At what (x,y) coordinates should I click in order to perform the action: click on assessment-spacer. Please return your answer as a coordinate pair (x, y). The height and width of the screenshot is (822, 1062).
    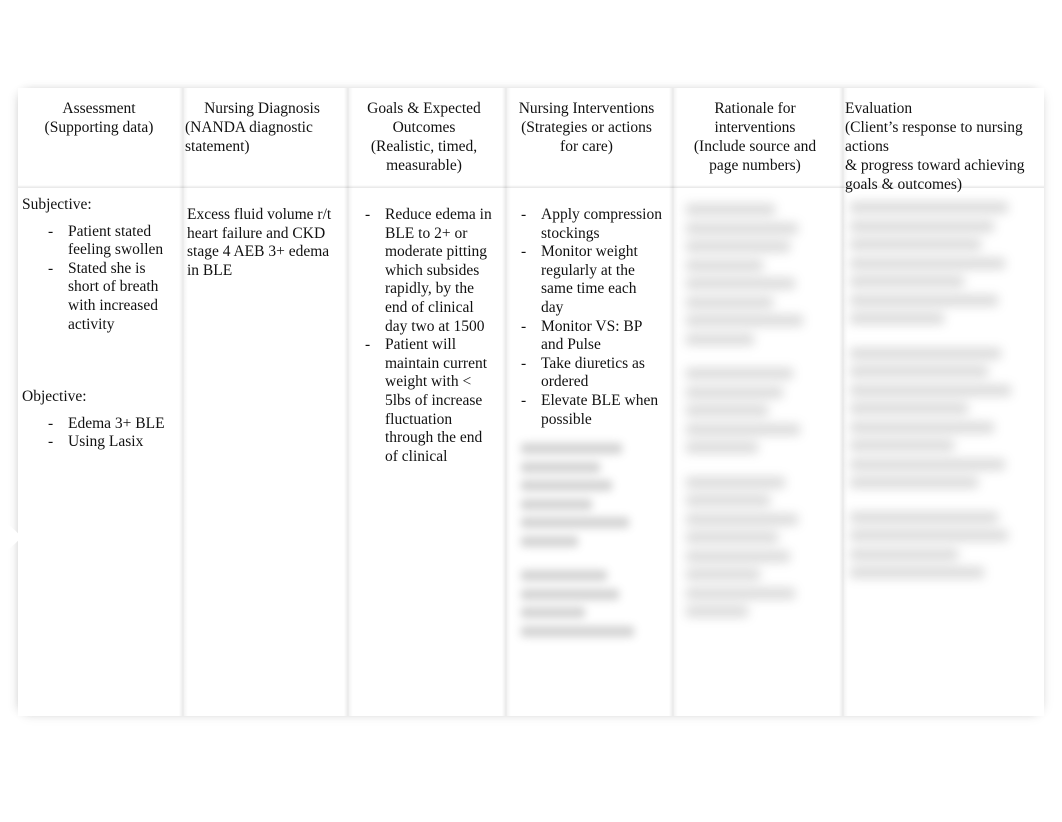
    Looking at the image, I should click on (97, 361).